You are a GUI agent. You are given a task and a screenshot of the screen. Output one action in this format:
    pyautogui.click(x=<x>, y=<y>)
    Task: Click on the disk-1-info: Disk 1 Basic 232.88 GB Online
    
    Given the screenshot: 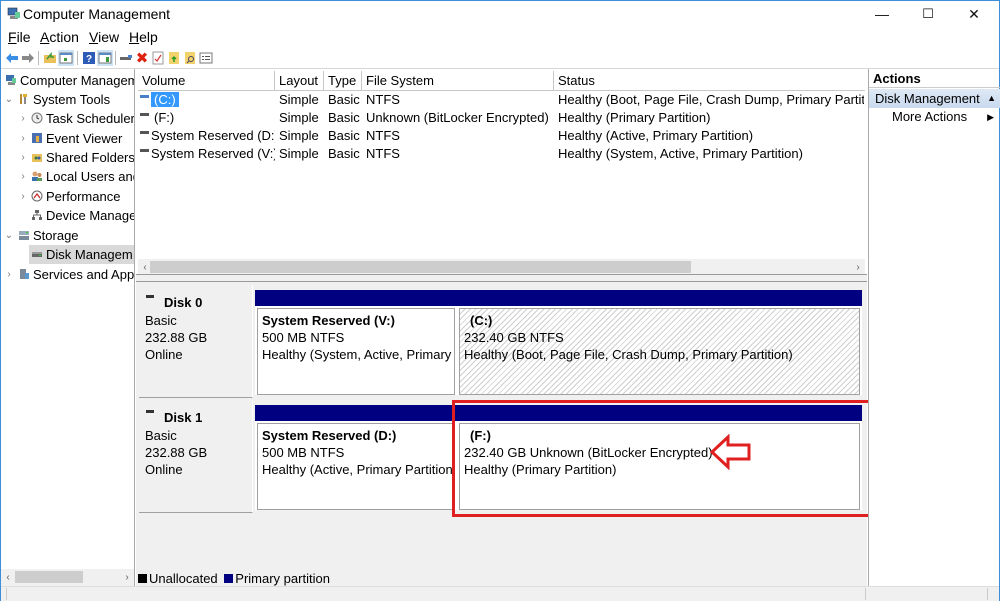 What is the action you would take?
    pyautogui.click(x=196, y=456)
    